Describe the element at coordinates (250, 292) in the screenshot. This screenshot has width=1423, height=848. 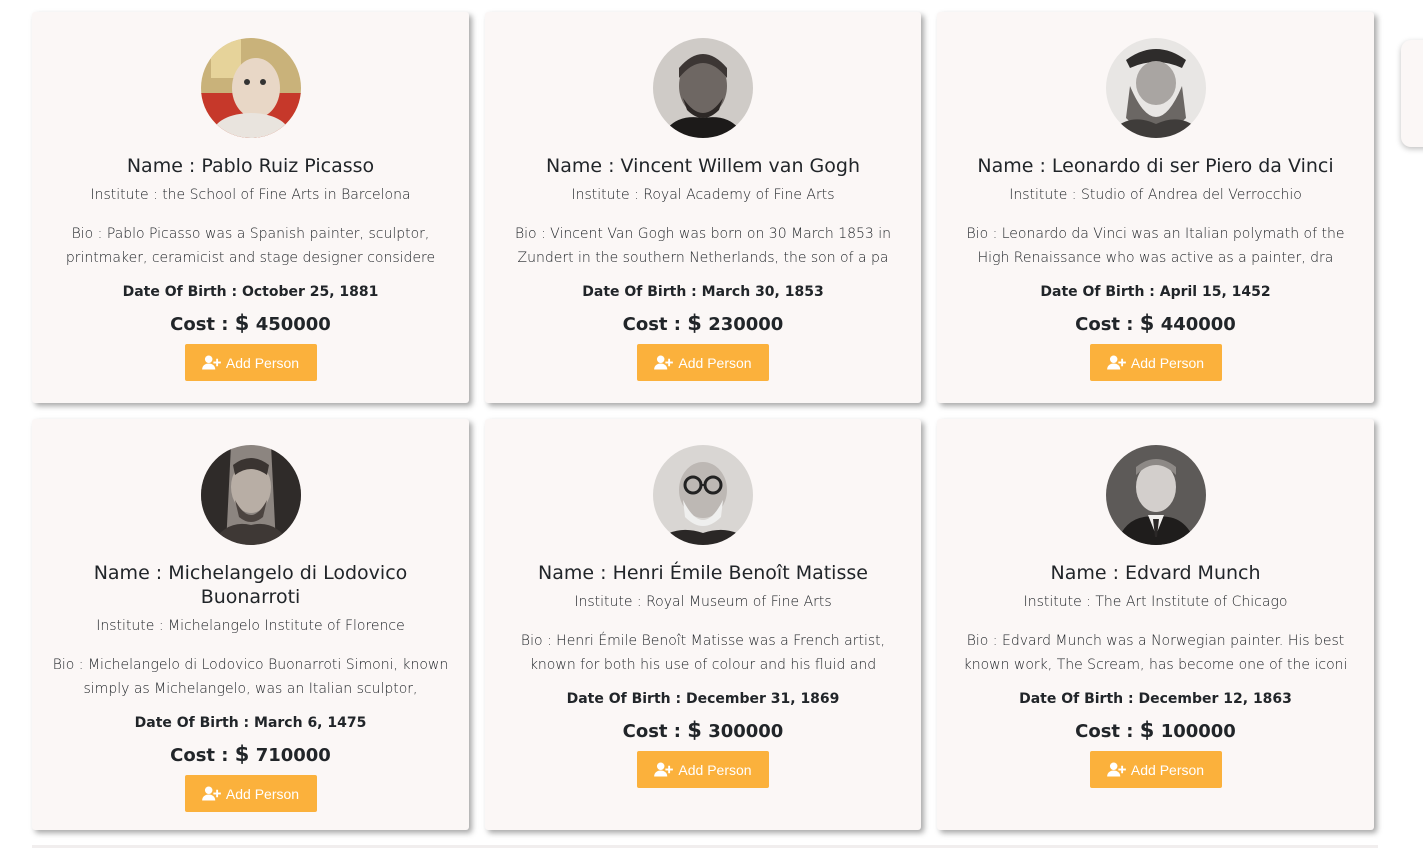
I see `artist-date-of-birth: Date Of Birth : October 25, 1881` at that location.